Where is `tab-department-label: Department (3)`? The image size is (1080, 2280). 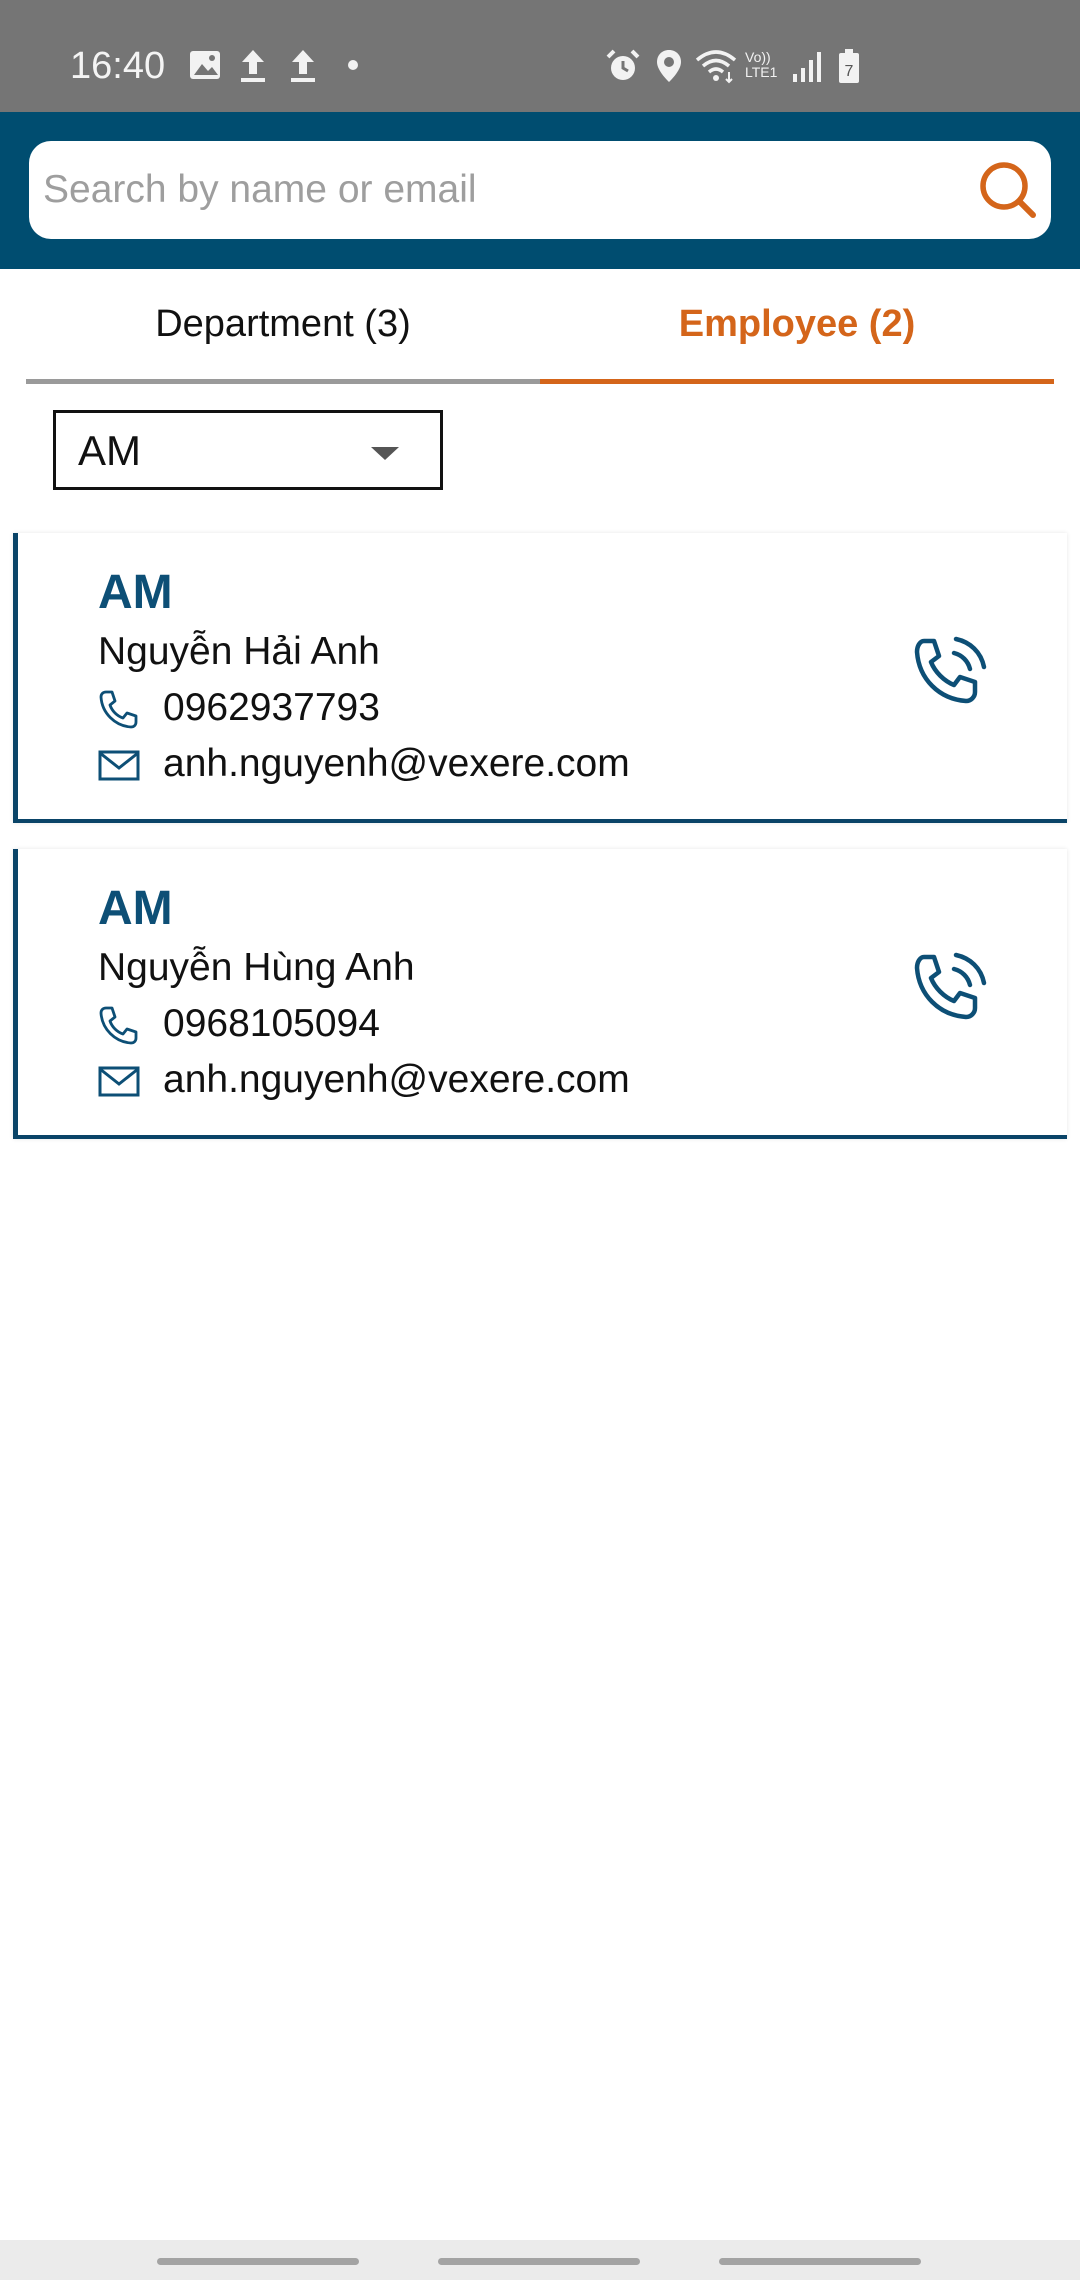
tab-department-label: Department (3) is located at coordinates (283, 324).